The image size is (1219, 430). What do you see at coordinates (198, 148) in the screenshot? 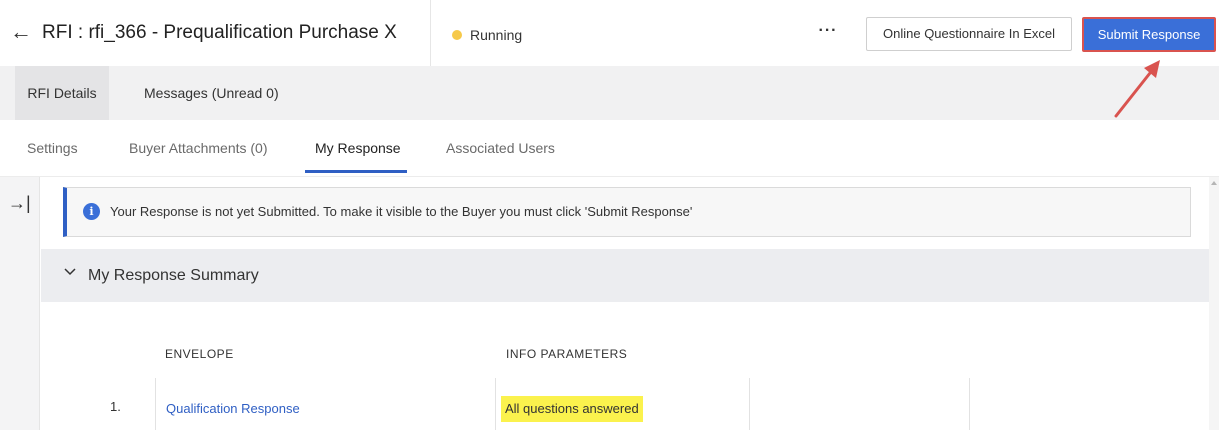
I see `tab-buyer-attachments: Buyer Attachments (0)` at bounding box center [198, 148].